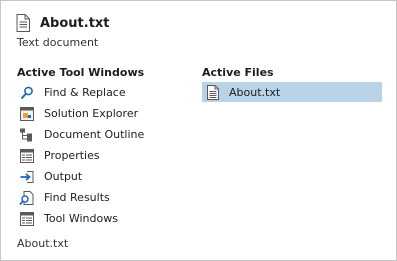  What do you see at coordinates (43, 243) in the screenshot?
I see `file-path-label: About.txt` at bounding box center [43, 243].